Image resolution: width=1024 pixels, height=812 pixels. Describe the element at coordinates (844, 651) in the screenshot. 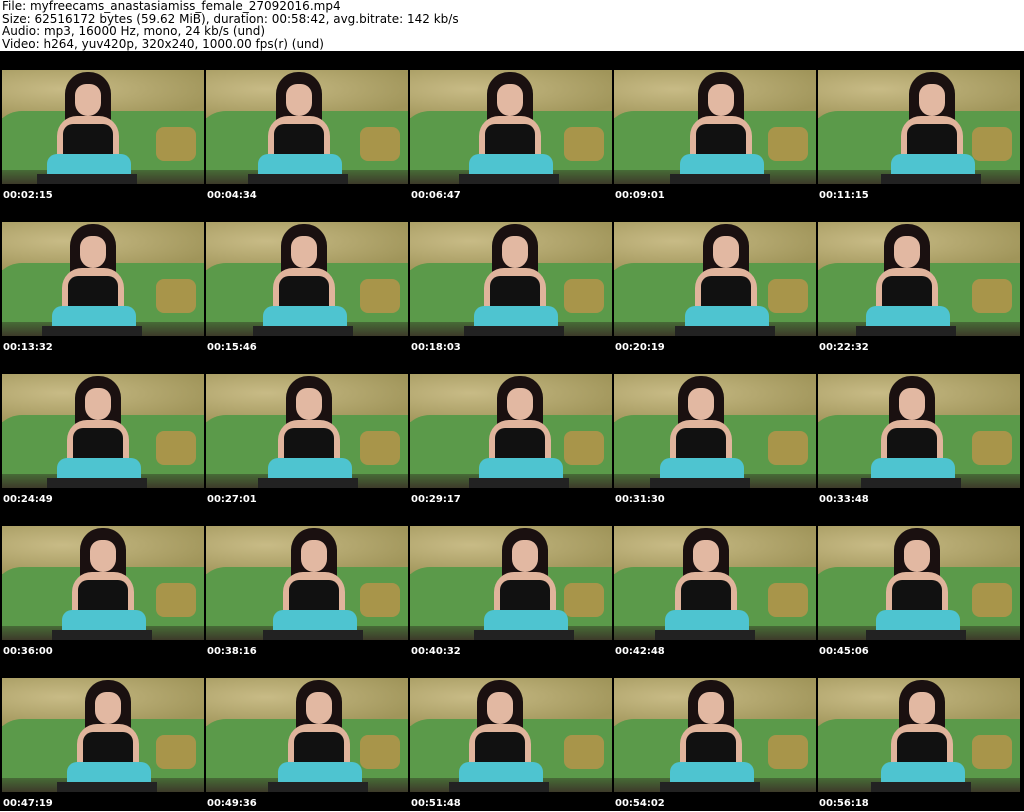

I see `frame-timestamp: 00:45:06` at that location.